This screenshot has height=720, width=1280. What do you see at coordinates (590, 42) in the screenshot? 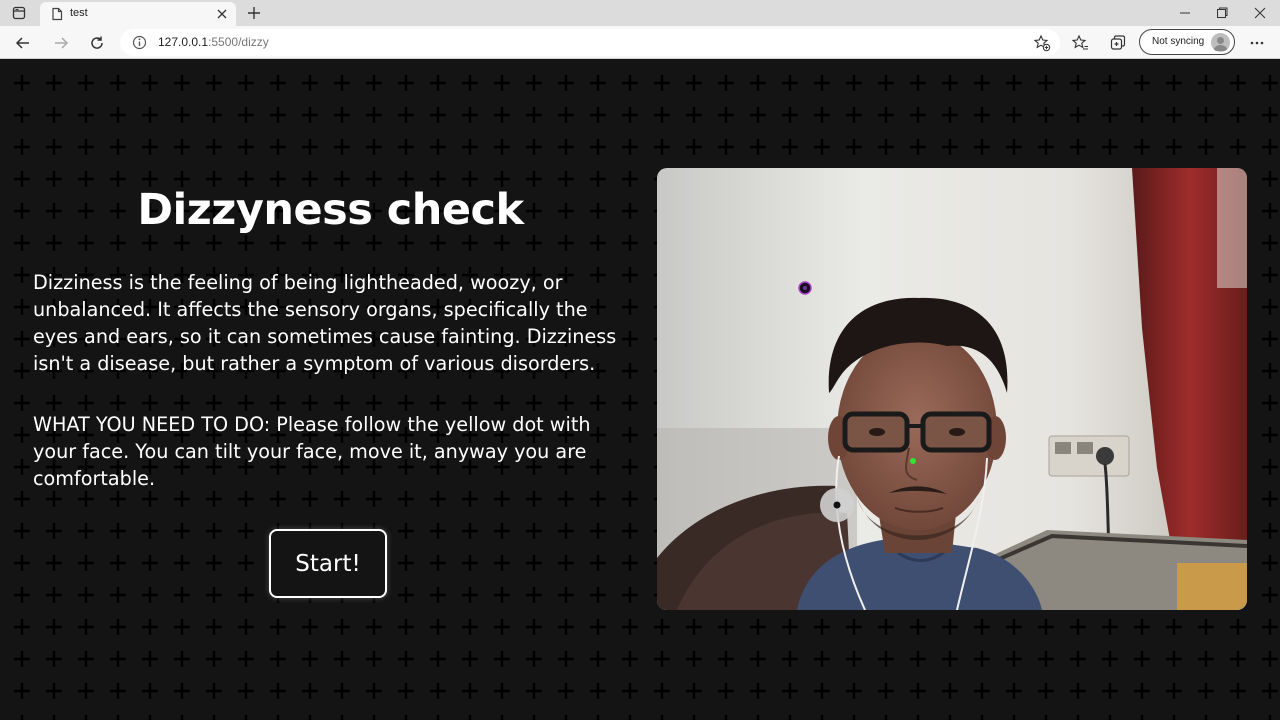
I see `address-bar: 127.0.0.1:5500/dizzy` at bounding box center [590, 42].